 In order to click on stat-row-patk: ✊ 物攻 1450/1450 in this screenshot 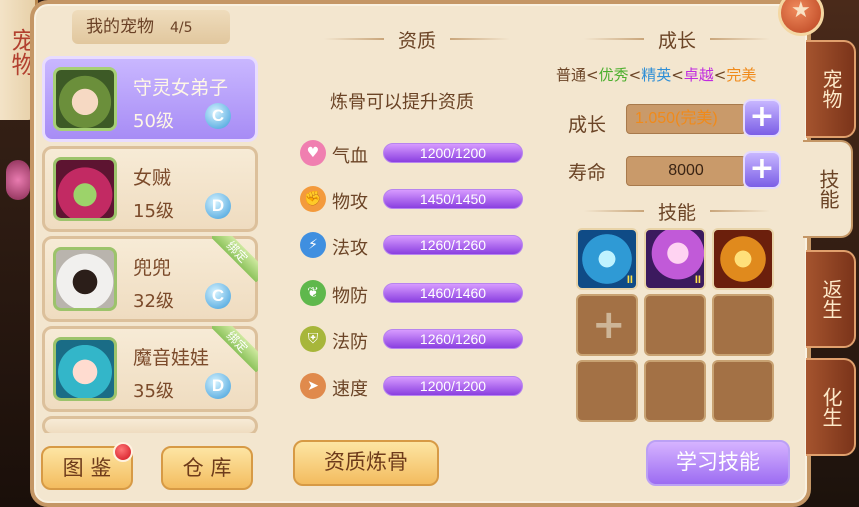, I will do `click(415, 201)`.